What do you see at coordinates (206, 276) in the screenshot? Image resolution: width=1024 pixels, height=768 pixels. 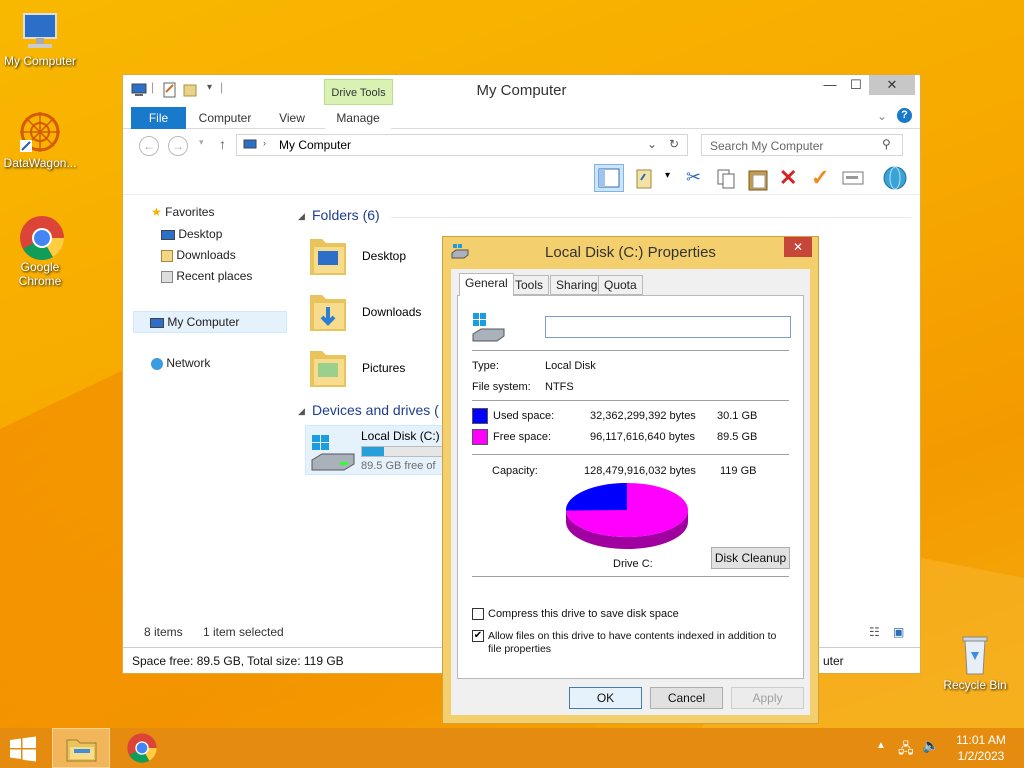 I see `nav-item-recent-places: Recent places` at bounding box center [206, 276].